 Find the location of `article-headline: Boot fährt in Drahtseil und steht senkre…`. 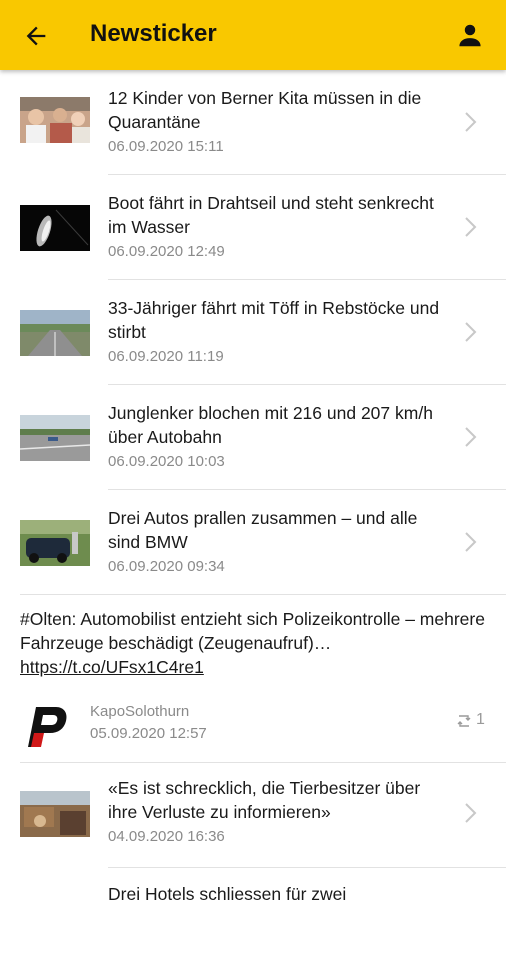

article-headline: Boot fährt in Drahtseil und steht senkre… is located at coordinates (271, 215).